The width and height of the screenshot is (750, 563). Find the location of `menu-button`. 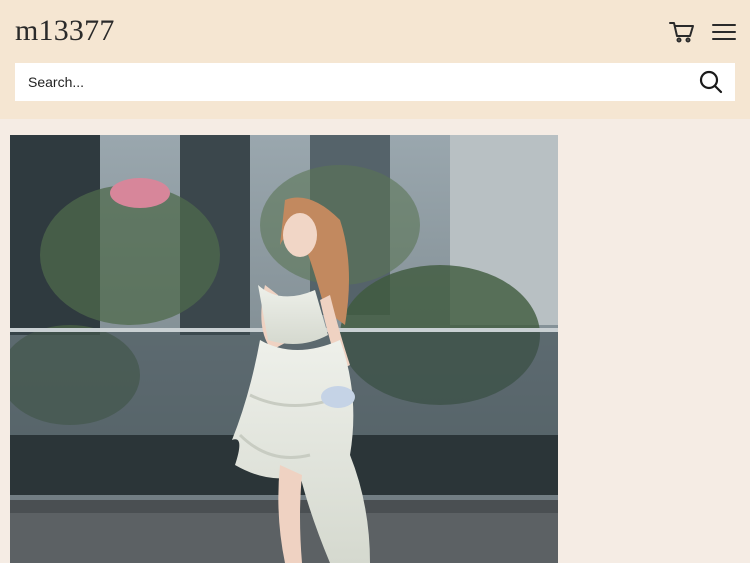

menu-button is located at coordinates (724, 32).